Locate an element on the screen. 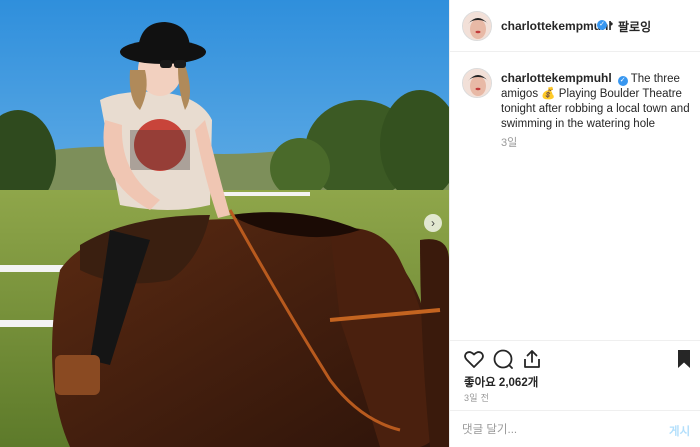 The width and height of the screenshot is (700, 447). header-username: charlottekempmuhl is located at coordinates (556, 26).